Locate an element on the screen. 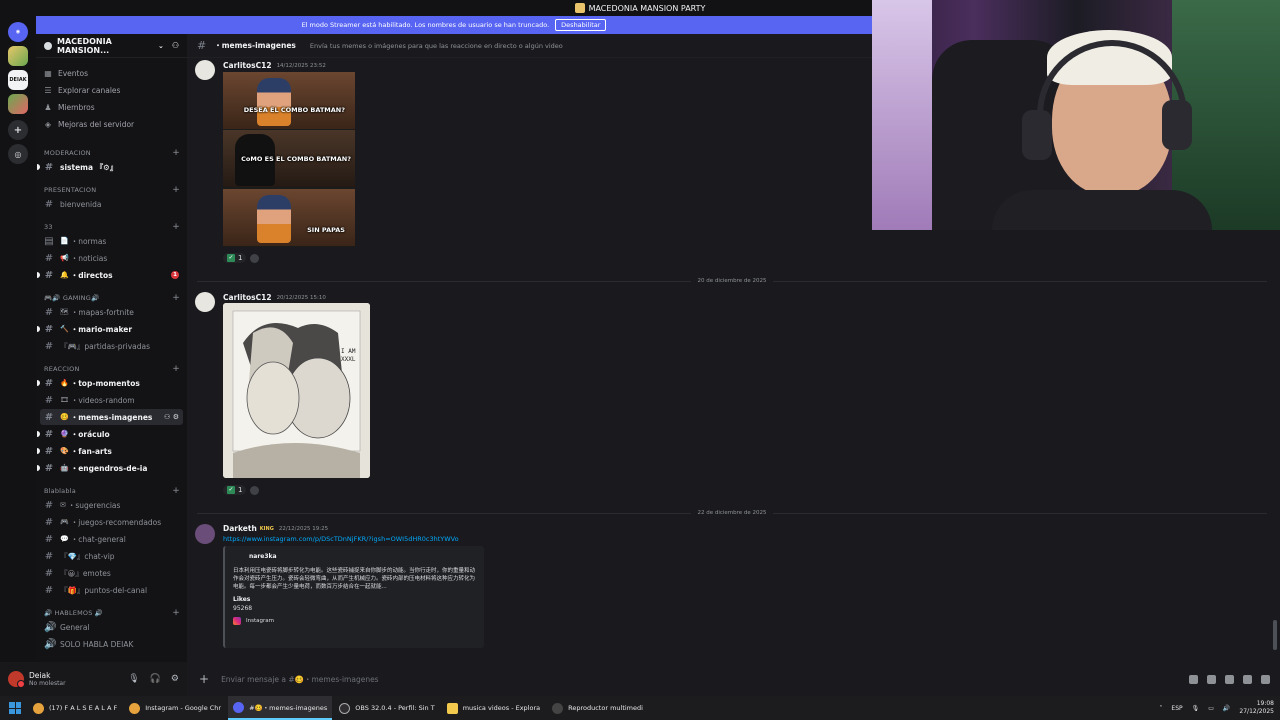 The height and width of the screenshot is (720, 1280). scrollbar is located at coordinates (1275, 635).